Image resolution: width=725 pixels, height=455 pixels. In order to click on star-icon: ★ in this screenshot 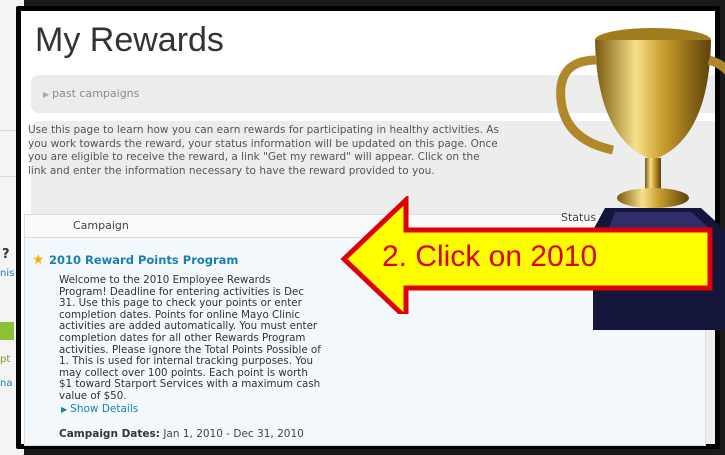, I will do `click(38, 260)`.